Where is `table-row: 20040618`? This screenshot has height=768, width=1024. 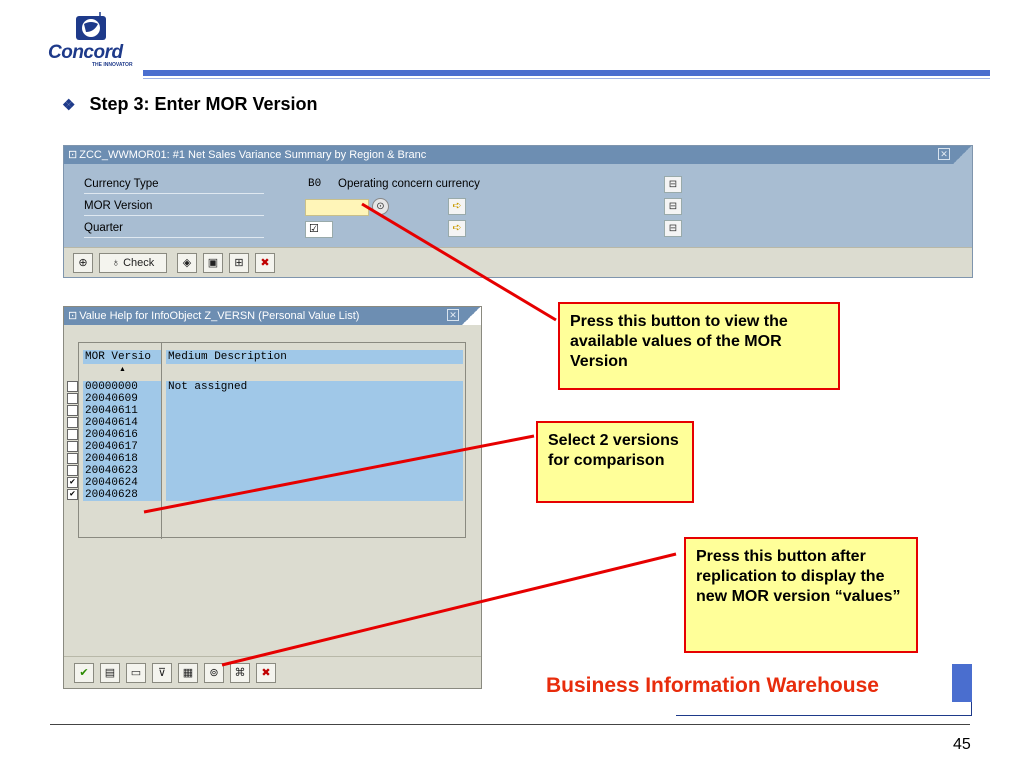 table-row: 20040618 is located at coordinates (267, 459).